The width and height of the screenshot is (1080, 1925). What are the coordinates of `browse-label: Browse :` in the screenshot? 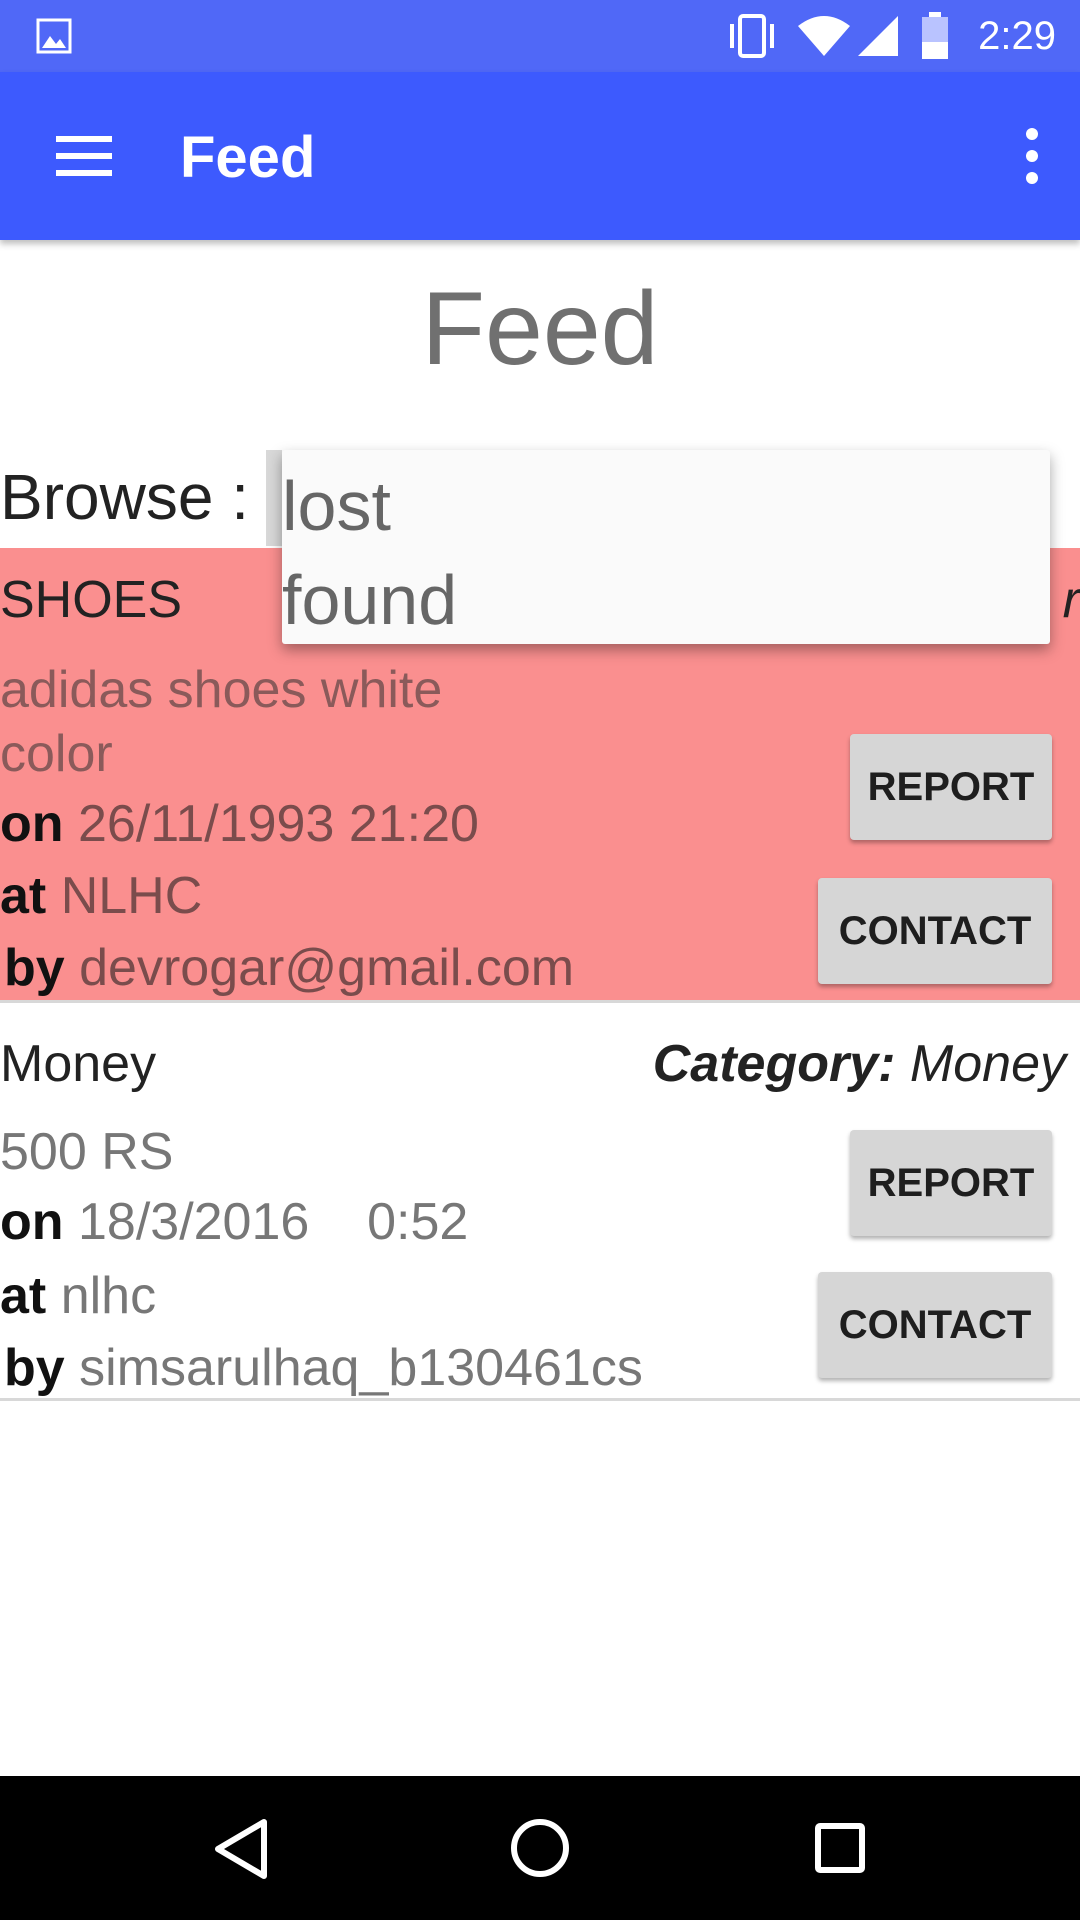 It's located at (124, 497).